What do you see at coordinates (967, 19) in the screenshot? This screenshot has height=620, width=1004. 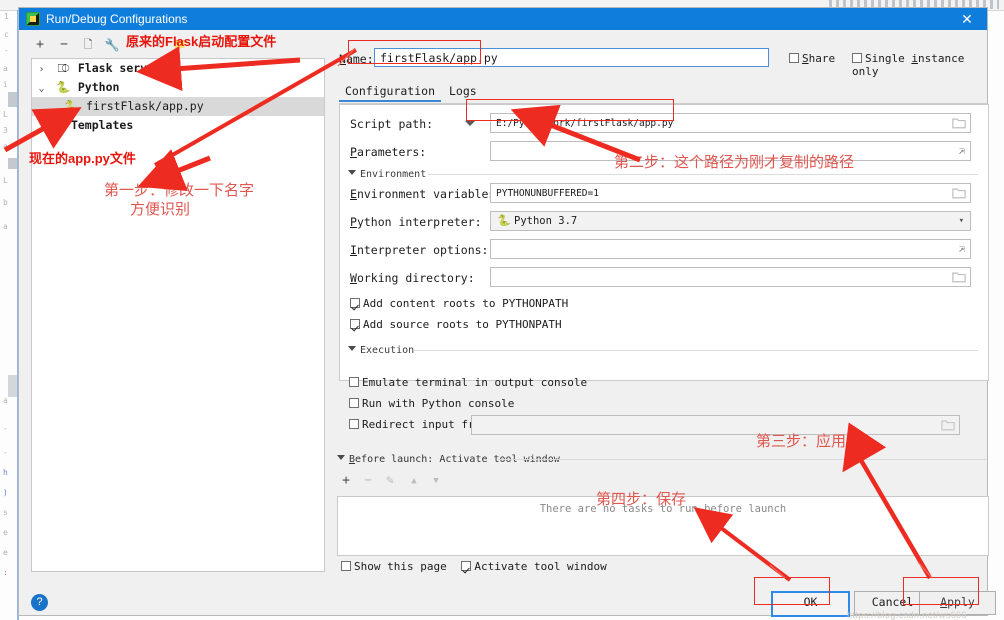 I see `close-icon: ✕` at bounding box center [967, 19].